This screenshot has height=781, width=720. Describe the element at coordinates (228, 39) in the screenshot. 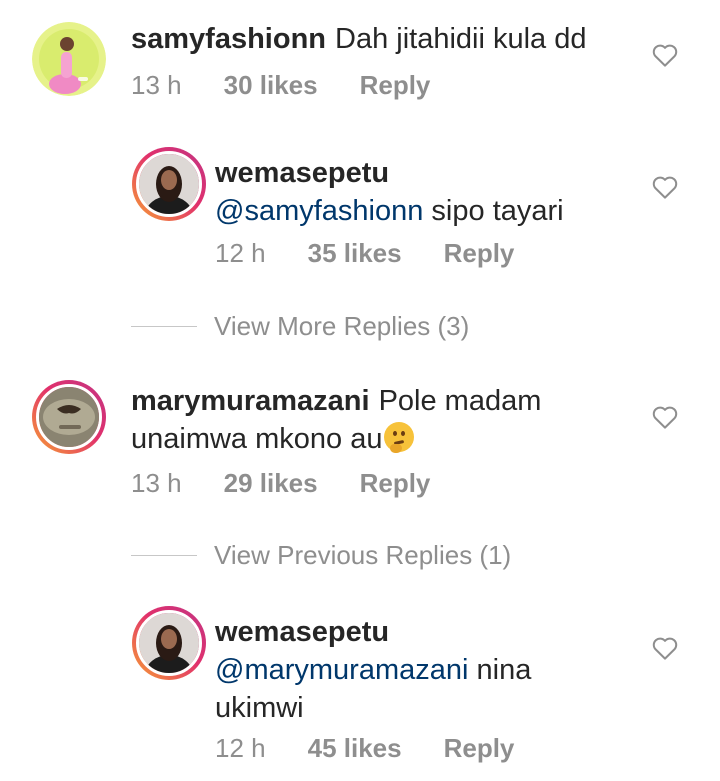

I see `username: samyfashionn` at that location.